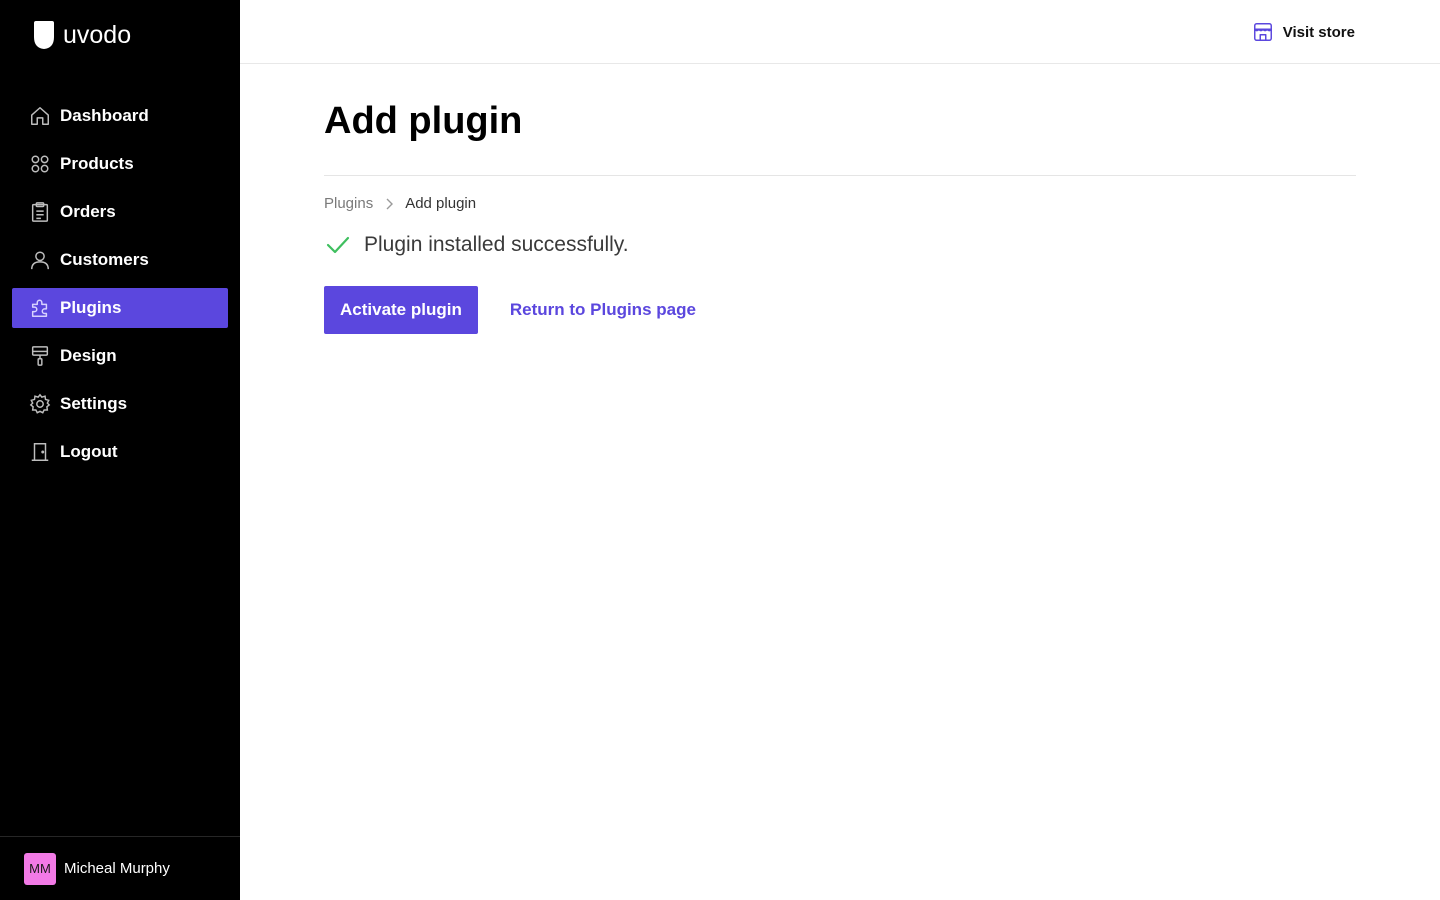 The width and height of the screenshot is (1440, 900). What do you see at coordinates (40, 212) in the screenshot?
I see `clipboard-icon` at bounding box center [40, 212].